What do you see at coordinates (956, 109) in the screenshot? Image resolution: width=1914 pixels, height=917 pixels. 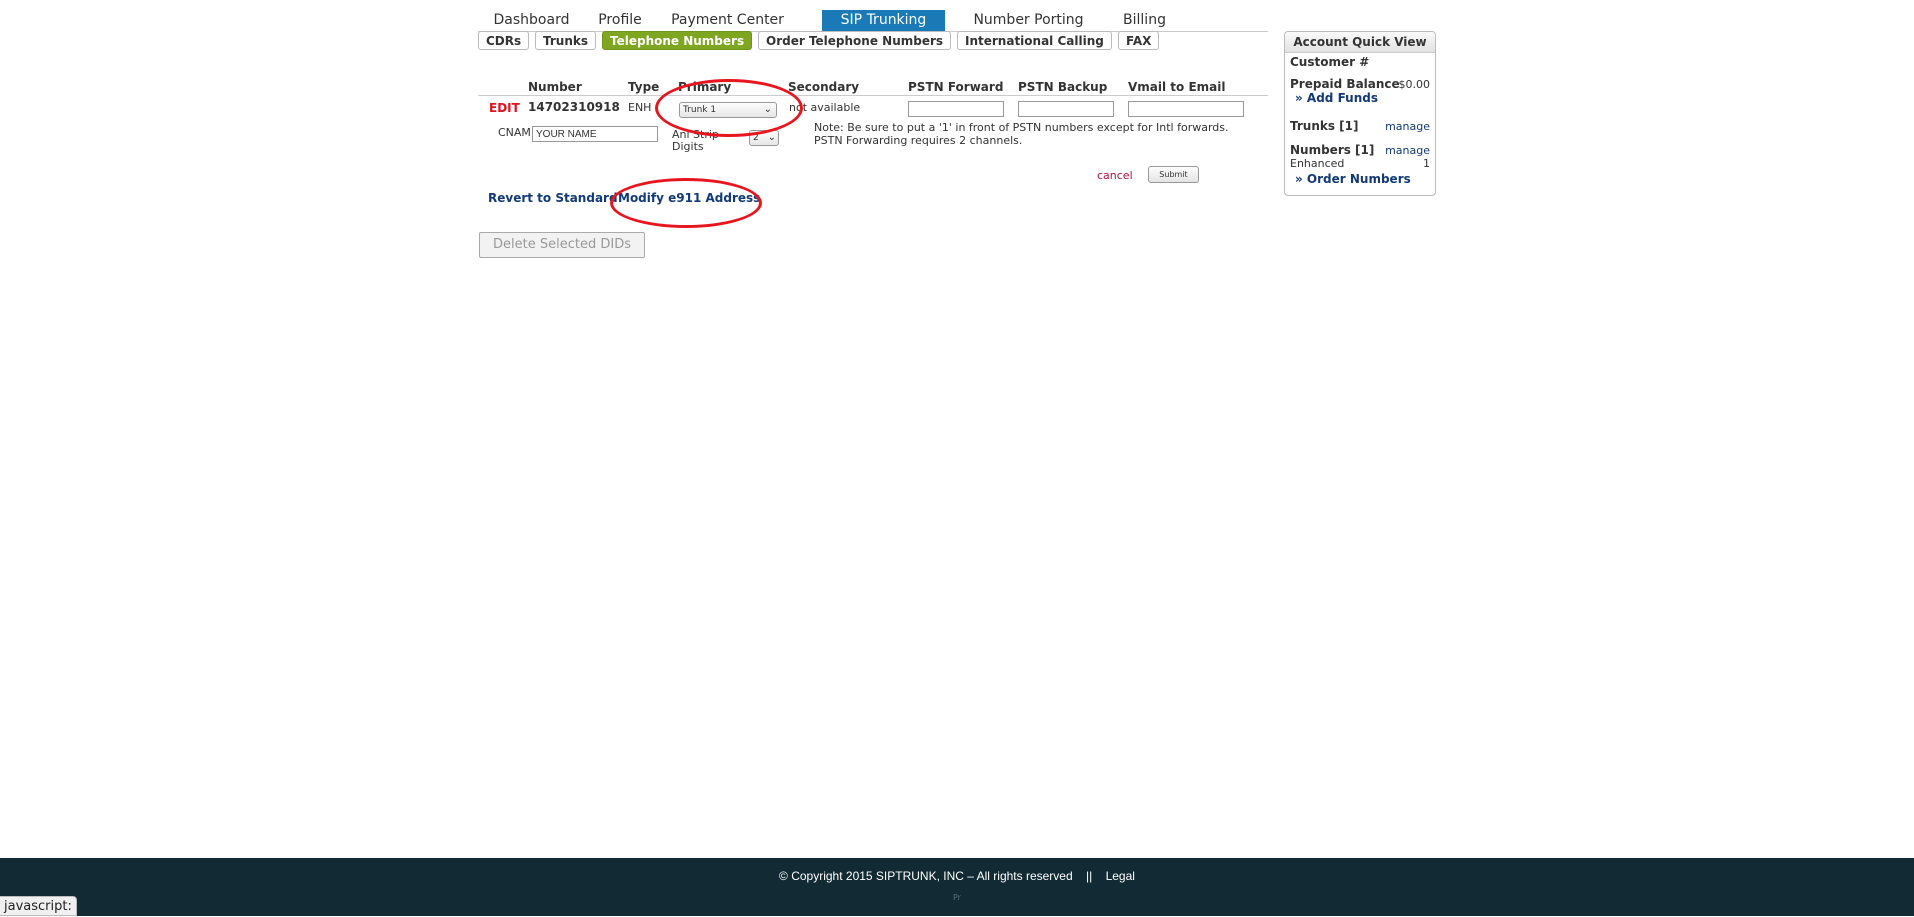 I see `pstn-forward-input` at bounding box center [956, 109].